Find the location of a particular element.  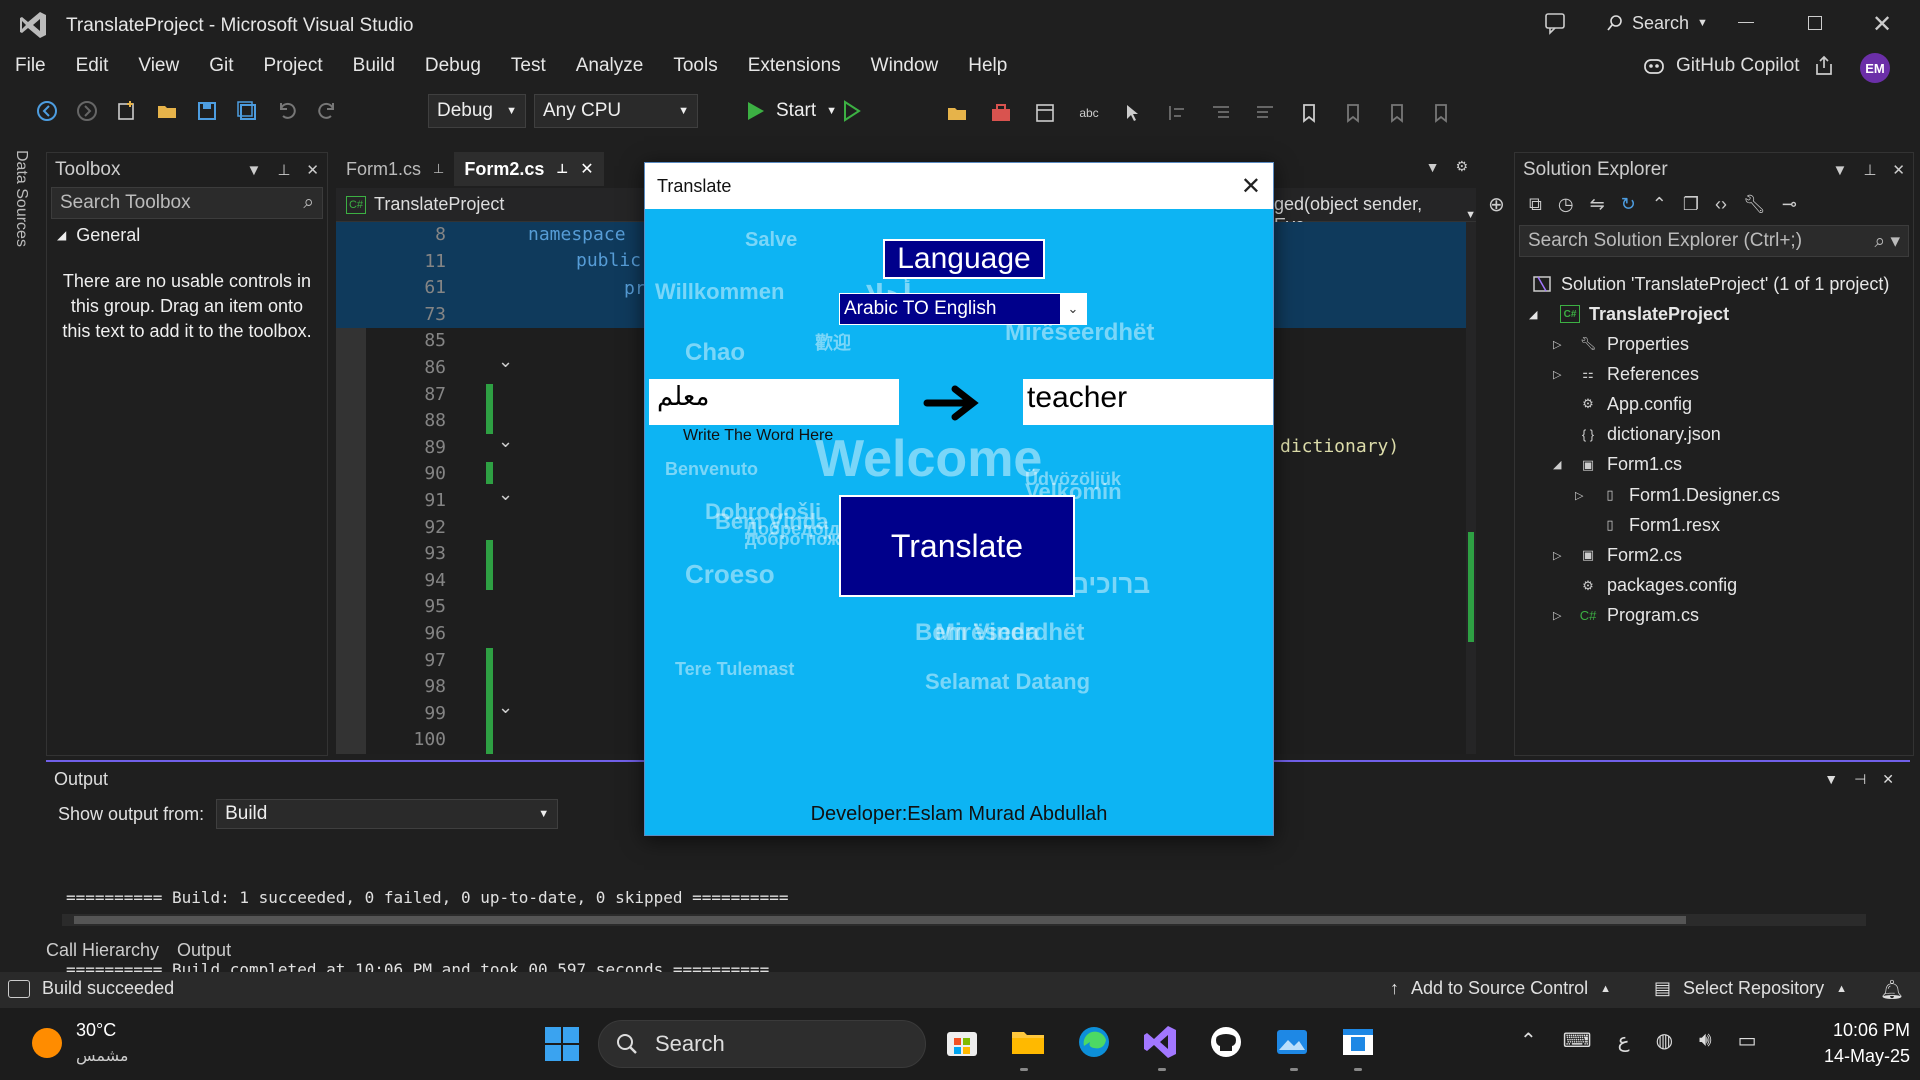

volume-icon: 🔊︎ is located at coordinates (1705, 1040).